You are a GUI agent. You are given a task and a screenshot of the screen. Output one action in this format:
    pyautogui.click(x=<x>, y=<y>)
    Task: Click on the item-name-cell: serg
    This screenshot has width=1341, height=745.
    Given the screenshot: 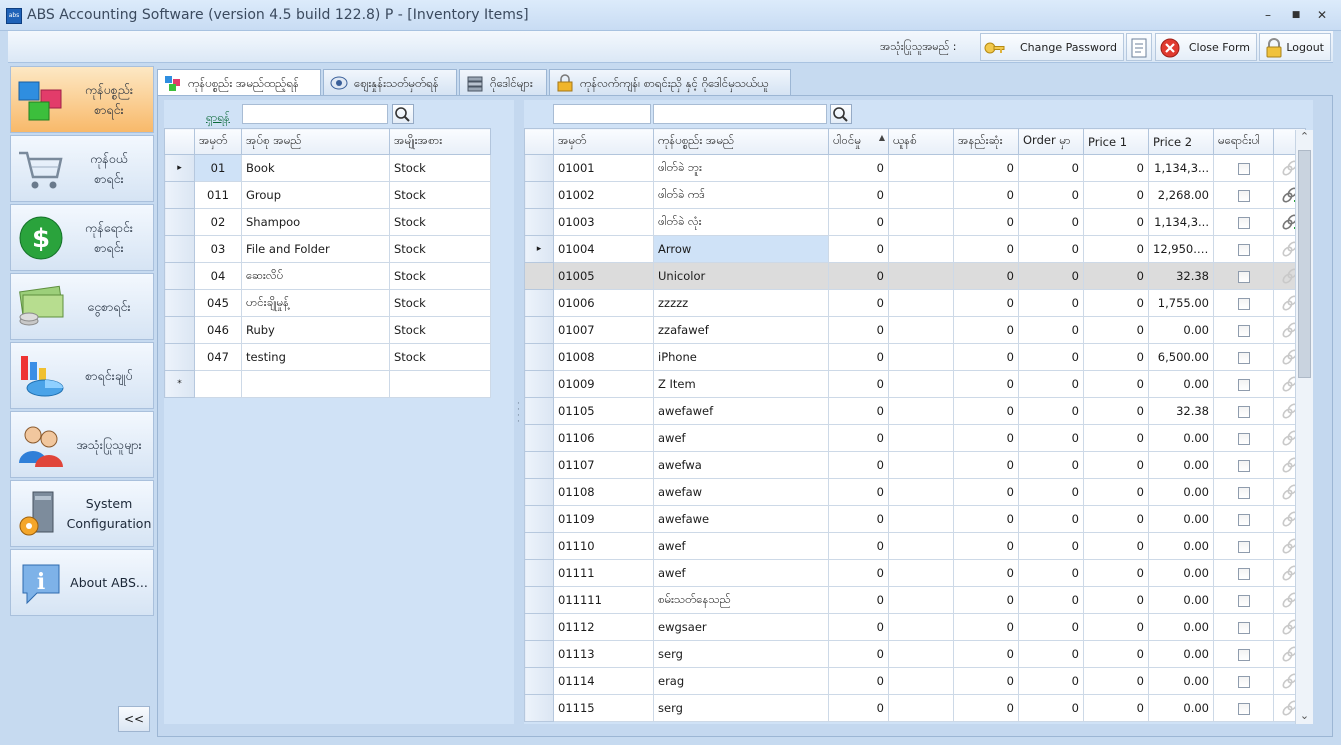 What is the action you would take?
    pyautogui.click(x=741, y=654)
    